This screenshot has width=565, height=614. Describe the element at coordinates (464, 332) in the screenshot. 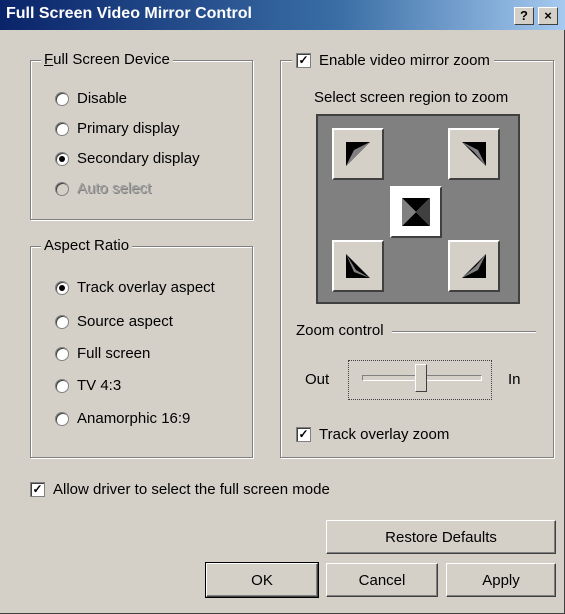

I see `zoom-control-divider` at that location.